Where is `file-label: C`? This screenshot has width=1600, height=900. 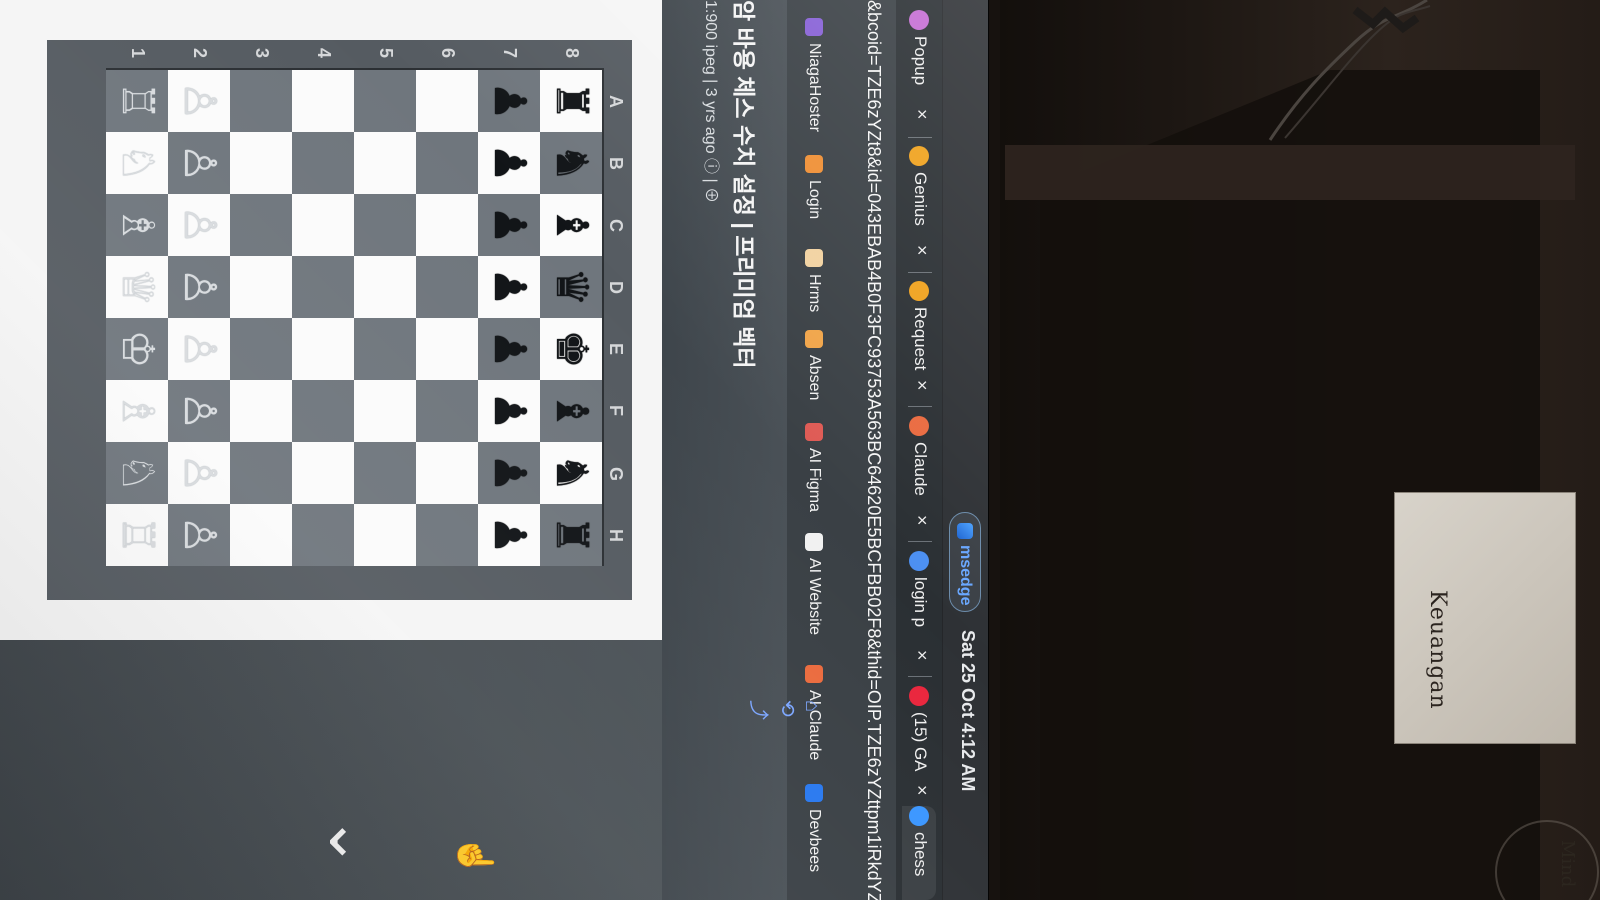 file-label: C is located at coordinates (616, 225).